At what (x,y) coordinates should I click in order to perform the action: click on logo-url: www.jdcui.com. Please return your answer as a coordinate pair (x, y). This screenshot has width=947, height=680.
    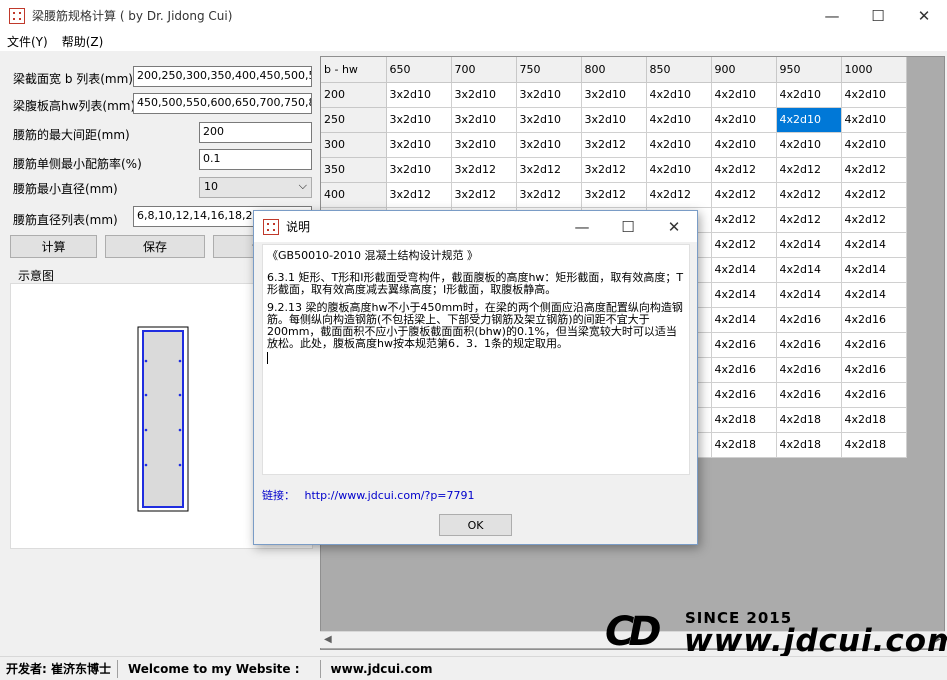
    Looking at the image, I should click on (815, 641).